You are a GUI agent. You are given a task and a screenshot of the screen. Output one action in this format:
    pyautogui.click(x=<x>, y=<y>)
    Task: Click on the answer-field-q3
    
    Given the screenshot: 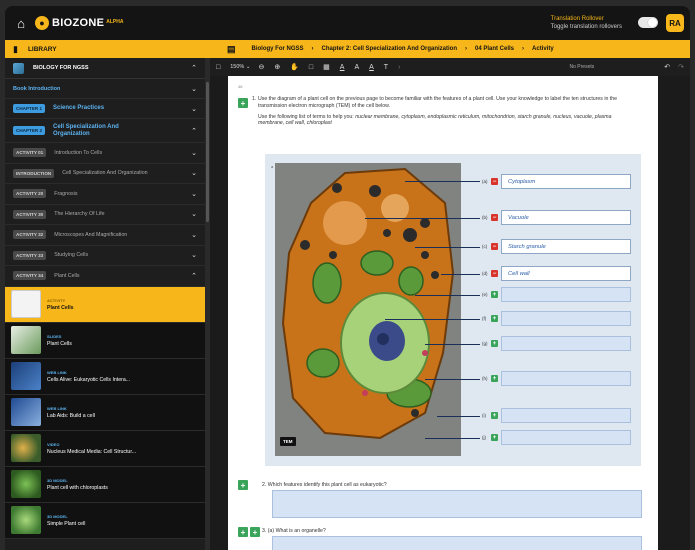 What is the action you would take?
    pyautogui.click(x=457, y=543)
    